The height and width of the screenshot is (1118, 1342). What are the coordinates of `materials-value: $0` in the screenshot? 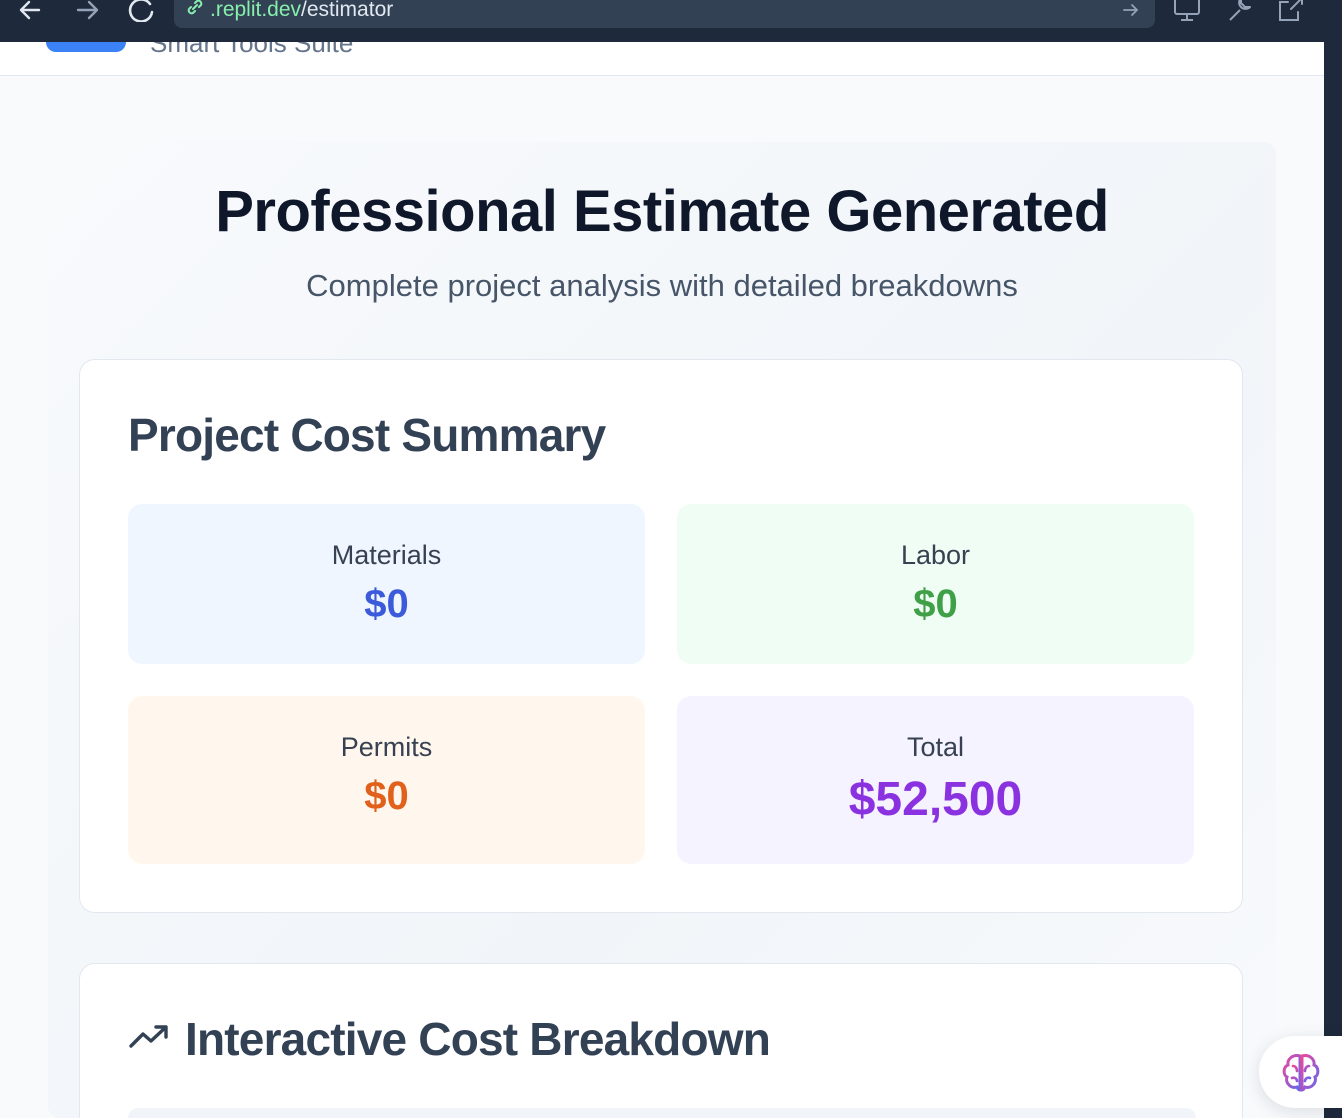 It's located at (386, 604).